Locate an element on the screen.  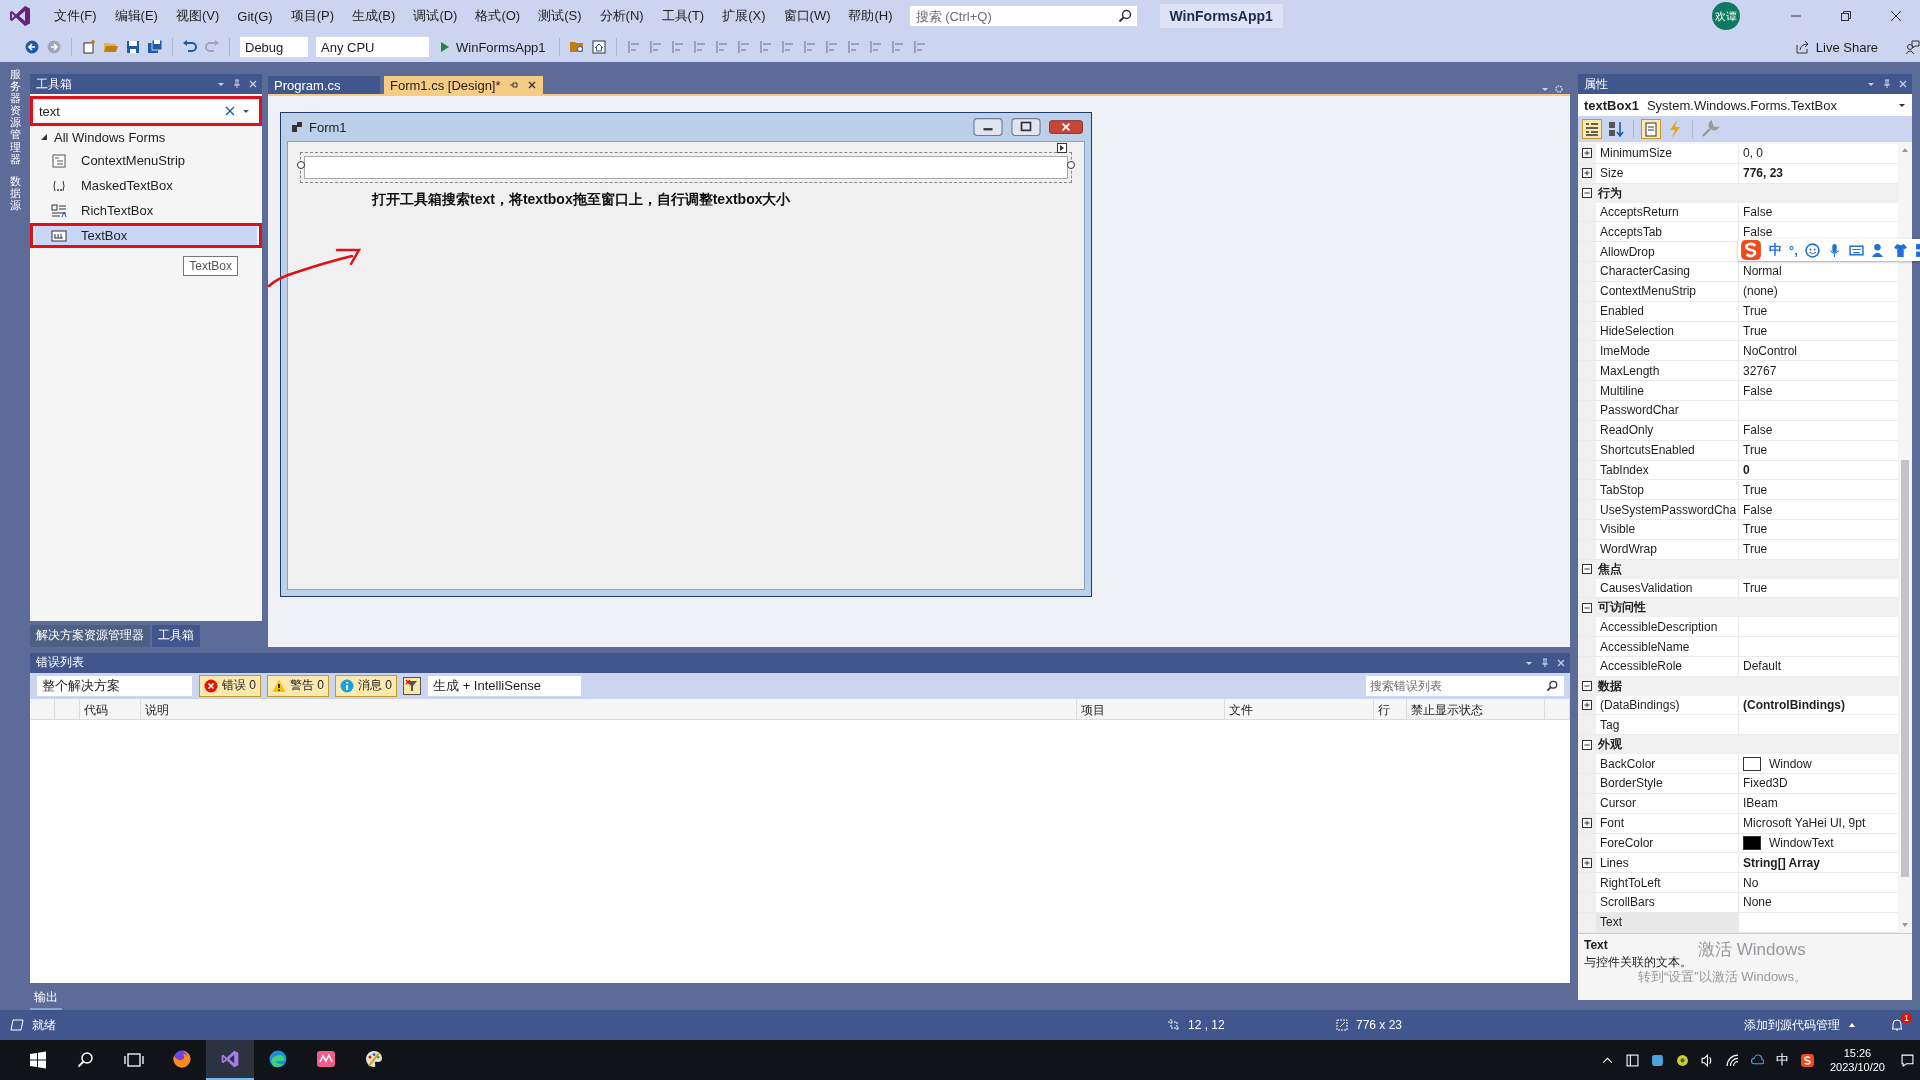
panel-title: 工具箱 is located at coordinates (54, 84).